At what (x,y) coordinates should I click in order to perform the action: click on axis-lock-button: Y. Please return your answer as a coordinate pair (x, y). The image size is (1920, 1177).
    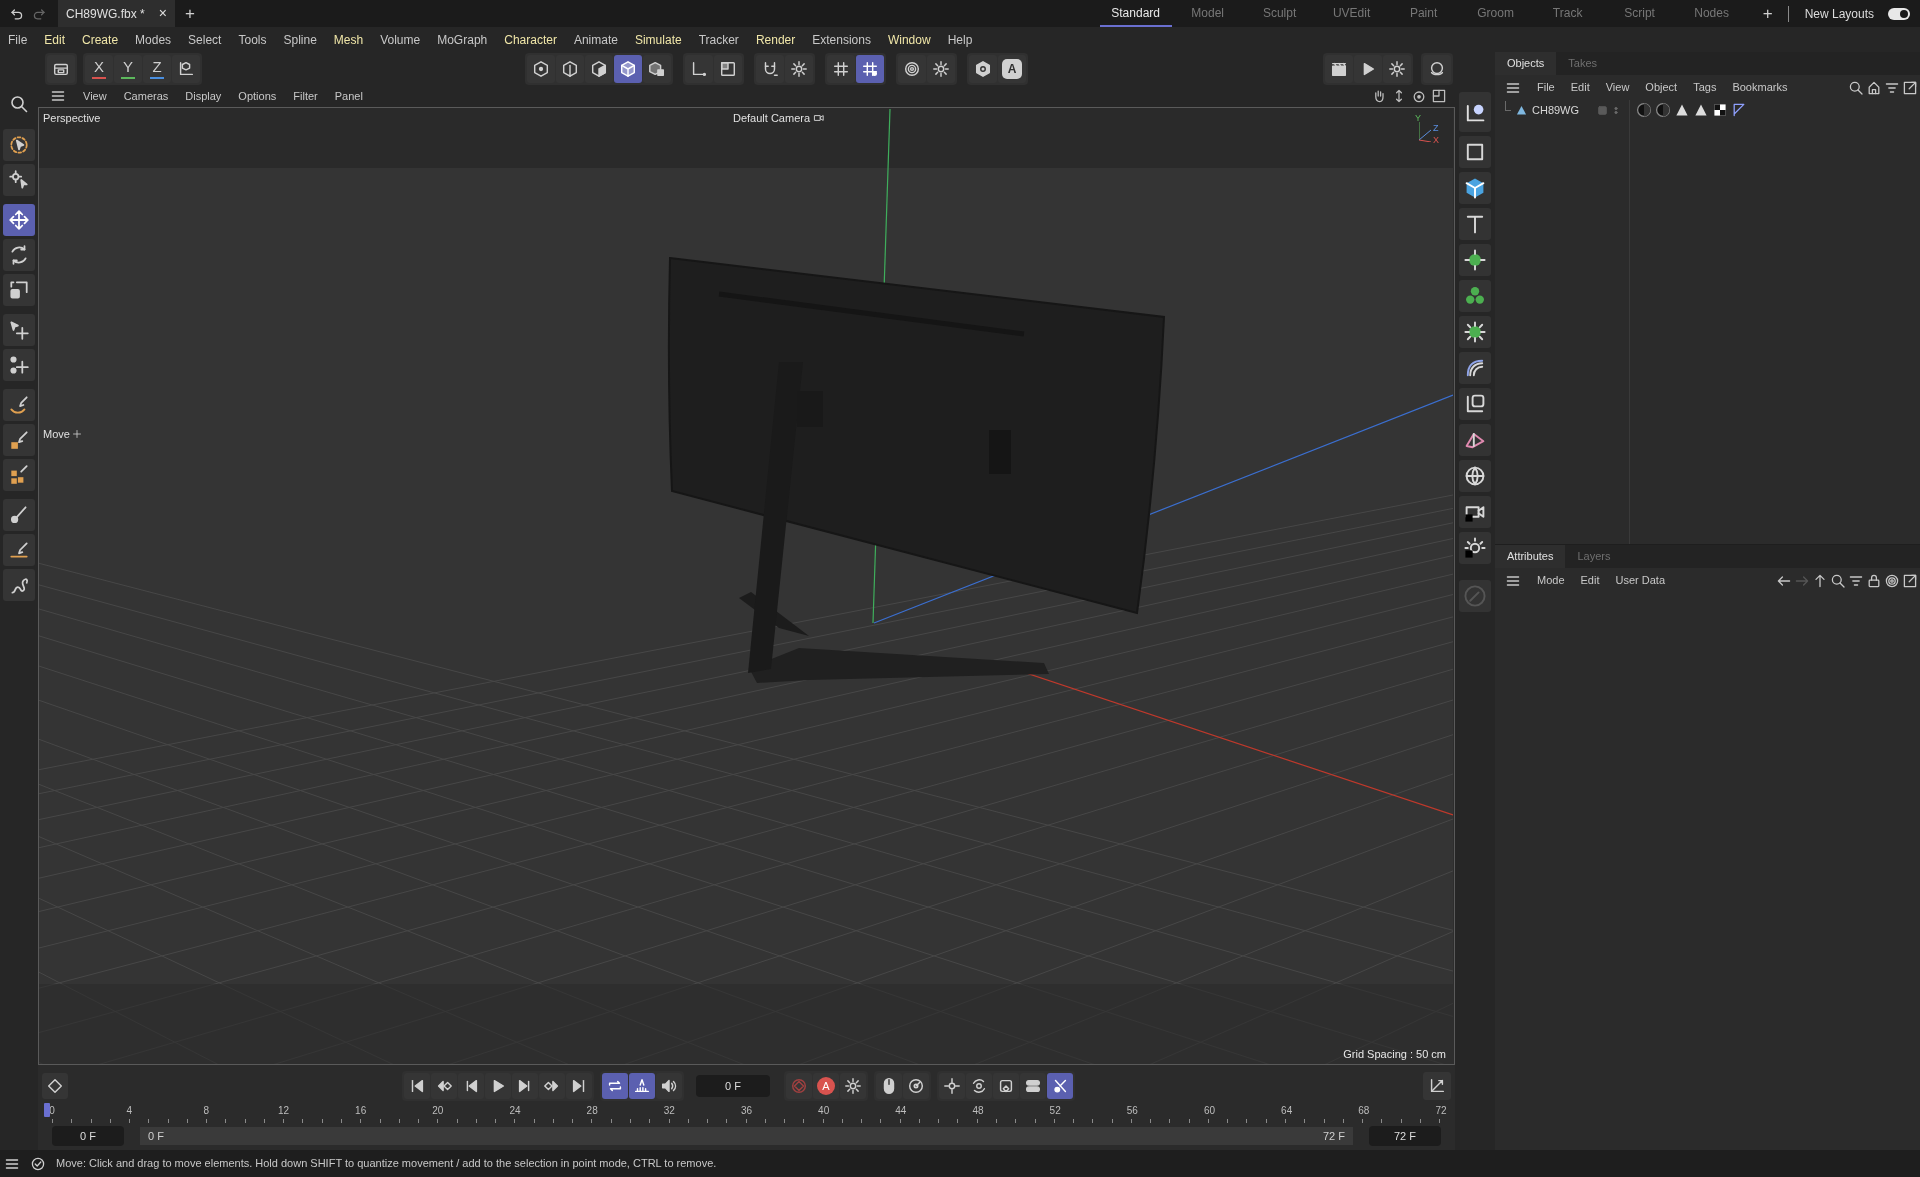
    Looking at the image, I should click on (128, 68).